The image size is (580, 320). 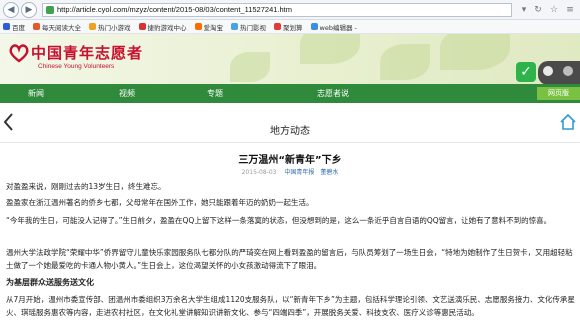 I want to click on bookmark-item: 每天阅读大全, so click(x=57, y=27).